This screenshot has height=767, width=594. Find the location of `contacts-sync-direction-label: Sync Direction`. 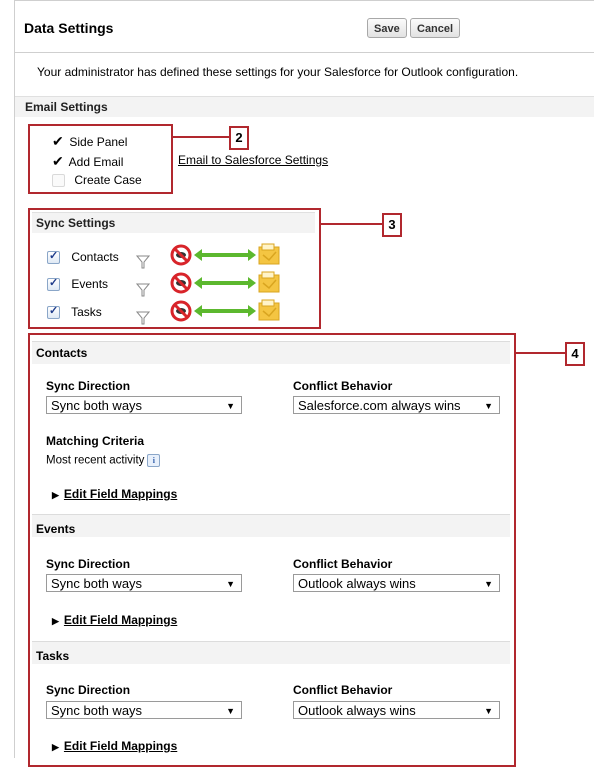

contacts-sync-direction-label: Sync Direction is located at coordinates (88, 386).